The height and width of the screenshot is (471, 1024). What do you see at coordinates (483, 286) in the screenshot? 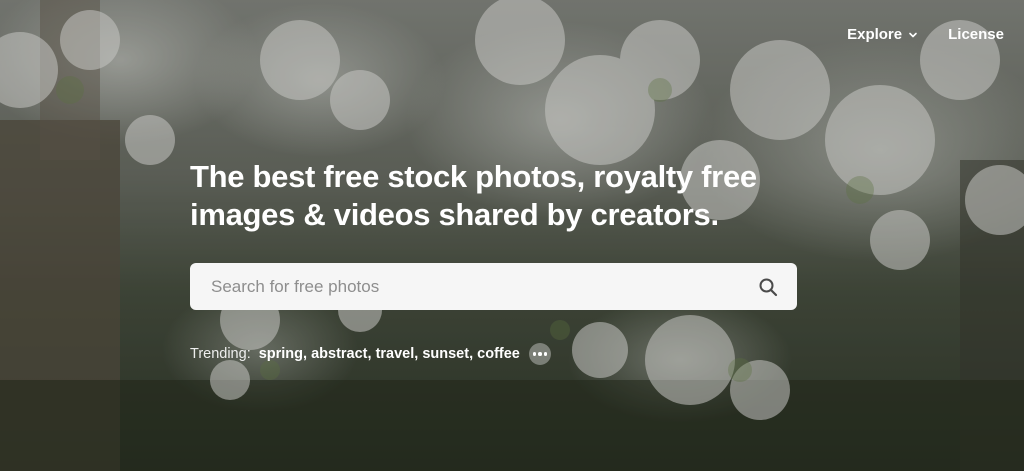
I see `search-input` at bounding box center [483, 286].